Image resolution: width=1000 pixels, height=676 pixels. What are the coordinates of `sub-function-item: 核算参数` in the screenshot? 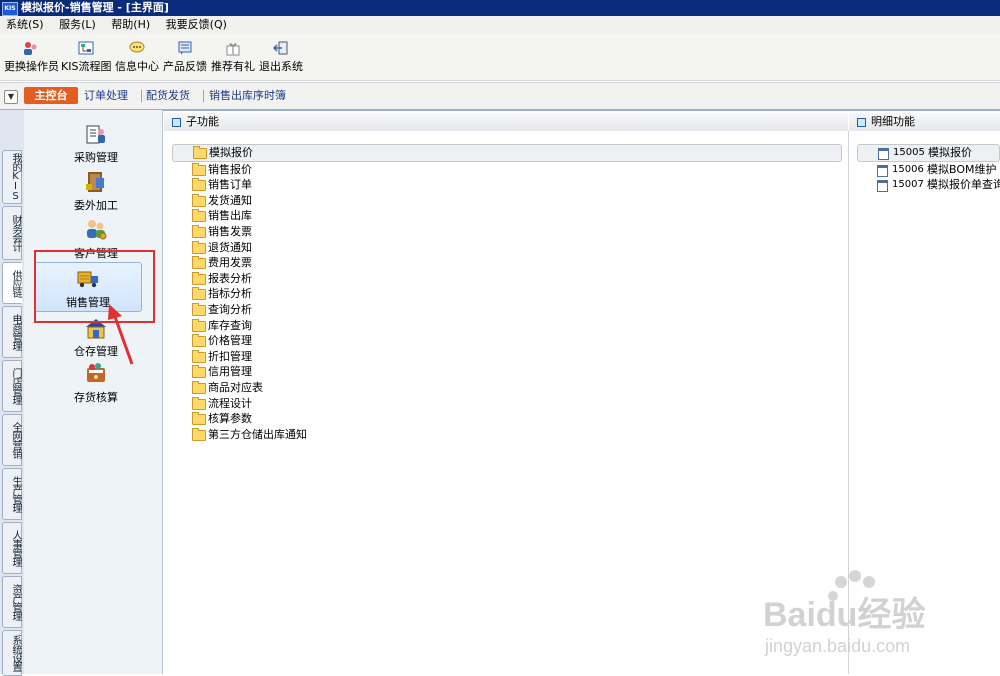 It's located at (507, 419).